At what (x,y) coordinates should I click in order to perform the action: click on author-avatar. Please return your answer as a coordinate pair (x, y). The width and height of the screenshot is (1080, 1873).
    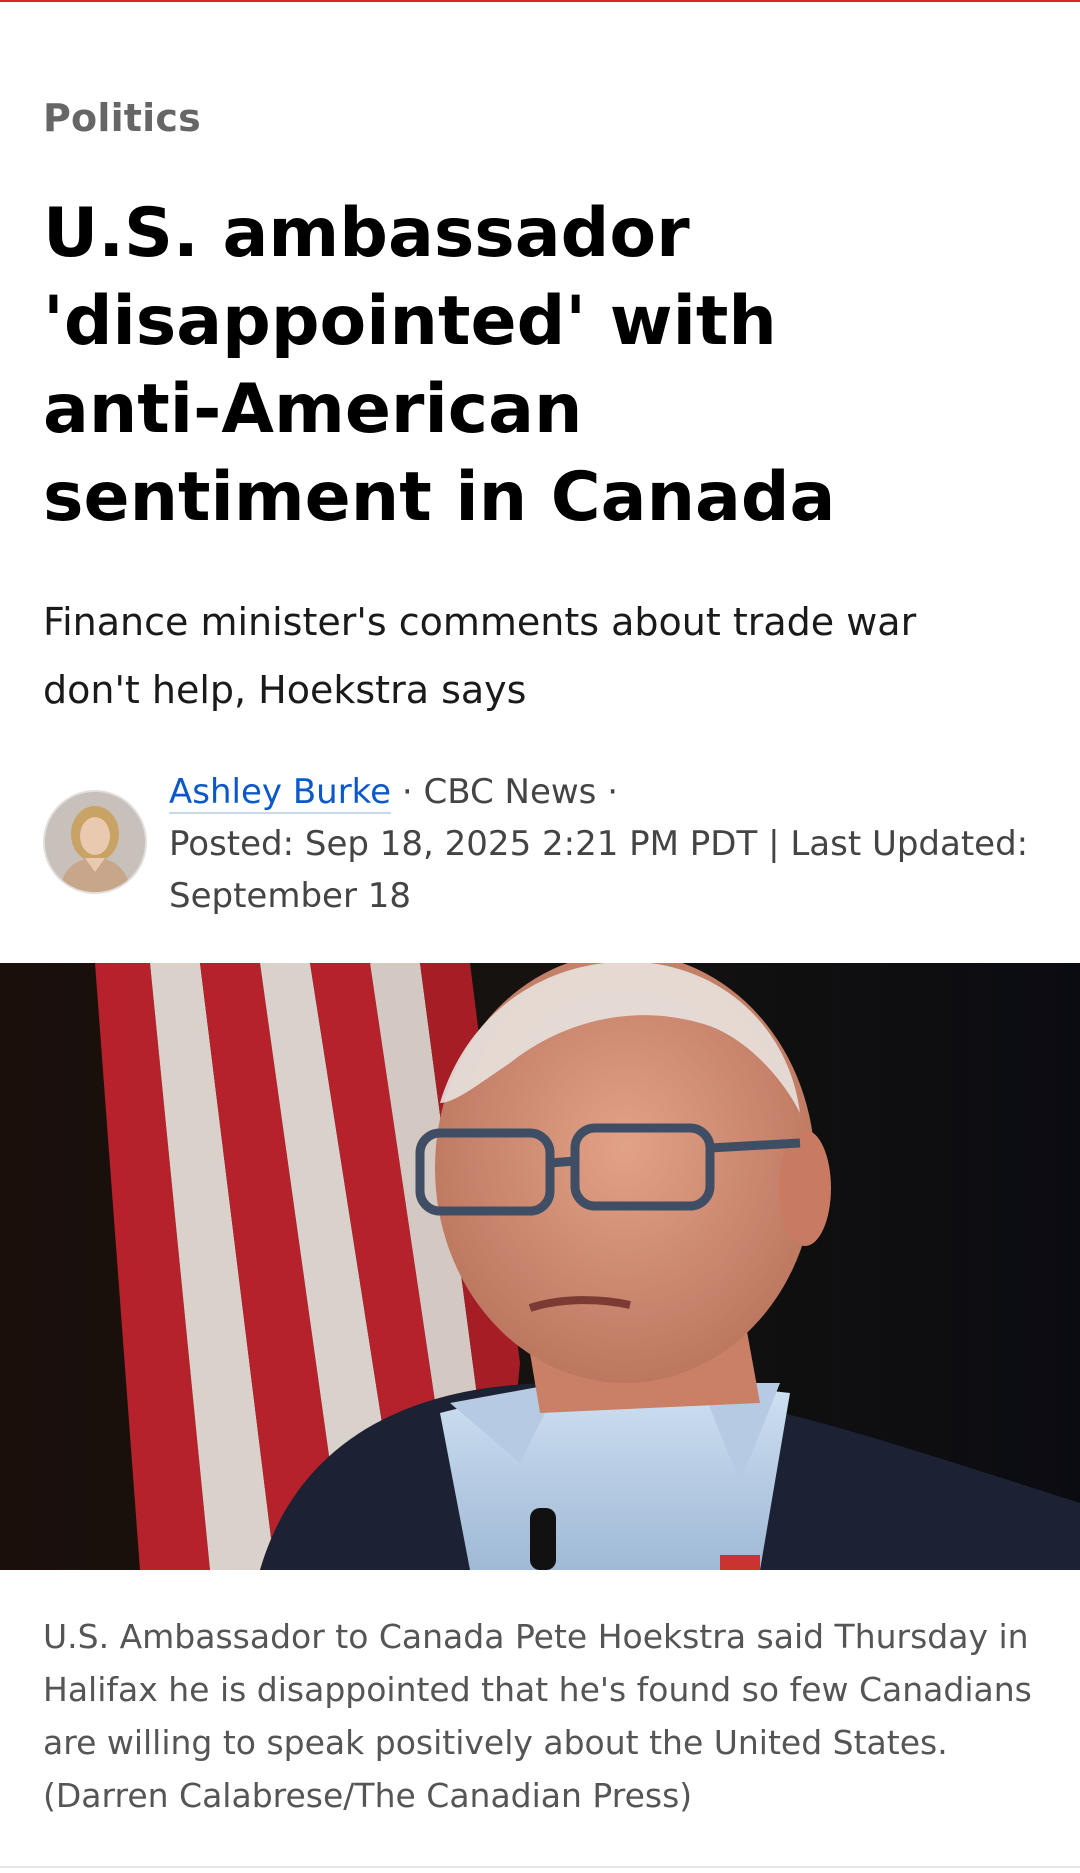
    Looking at the image, I should click on (95, 842).